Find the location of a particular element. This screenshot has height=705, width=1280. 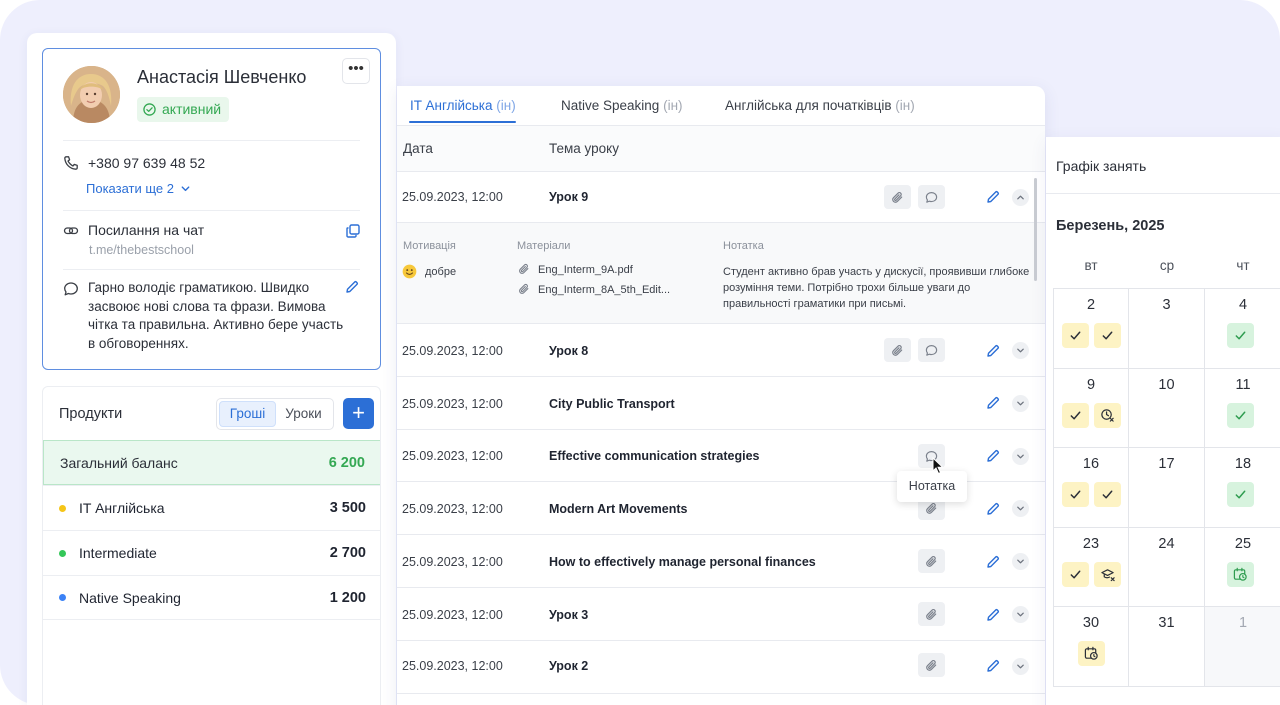

calendar-day: 17 is located at coordinates (1167, 488).